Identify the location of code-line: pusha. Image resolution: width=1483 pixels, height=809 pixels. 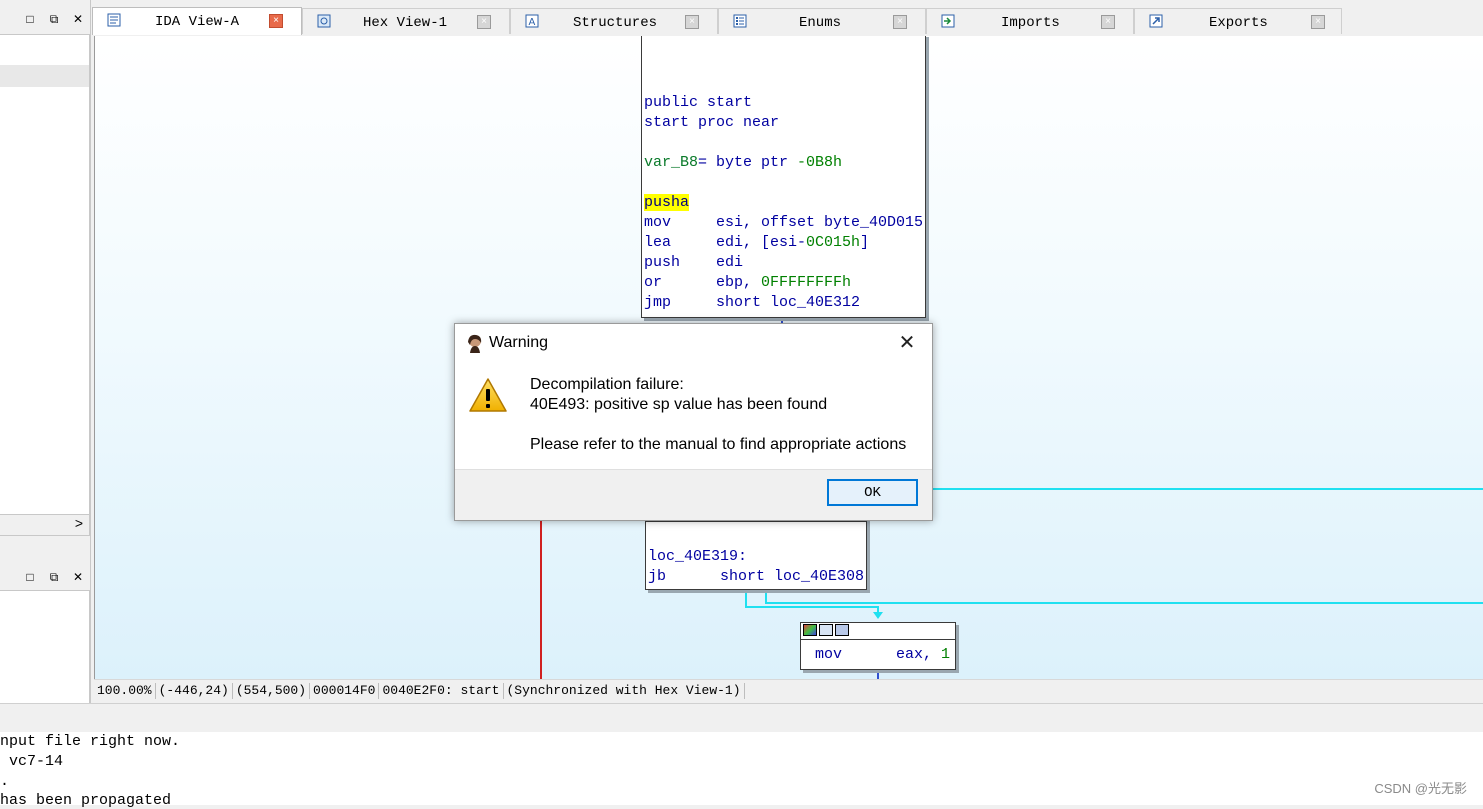
(667, 203).